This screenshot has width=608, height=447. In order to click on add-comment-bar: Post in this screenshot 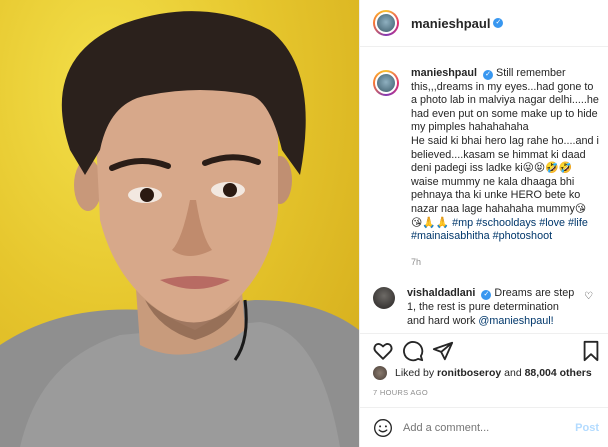, I will do `click(484, 427)`.